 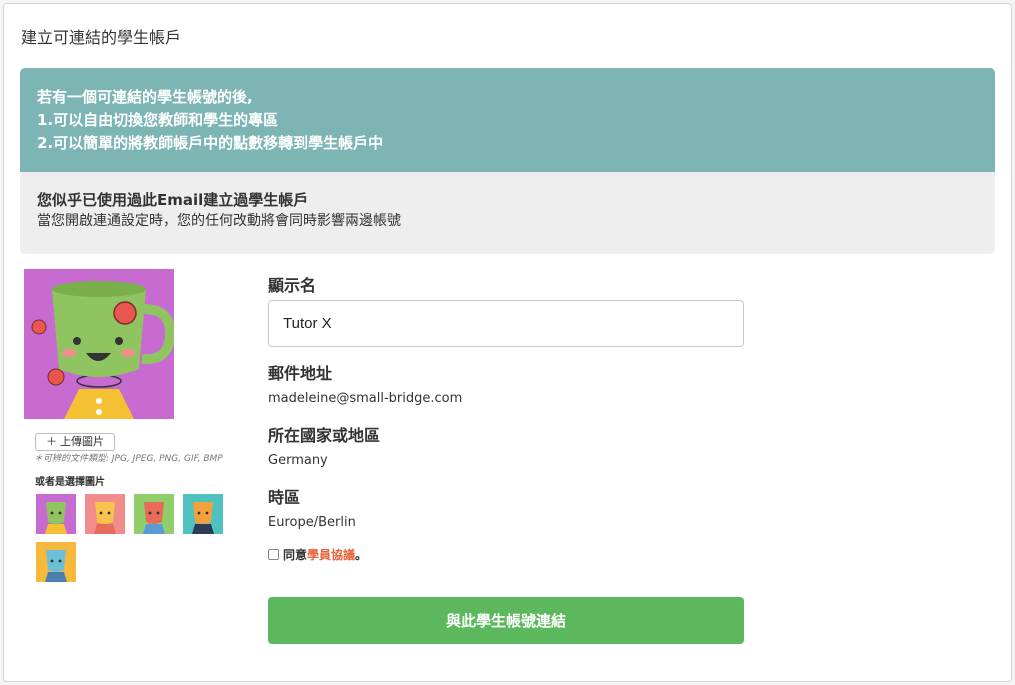 What do you see at coordinates (210, 143) in the screenshot?
I see `benefit-line: 2.可以簡單的將教師帳戶中的點數移轉到學生帳戶中` at bounding box center [210, 143].